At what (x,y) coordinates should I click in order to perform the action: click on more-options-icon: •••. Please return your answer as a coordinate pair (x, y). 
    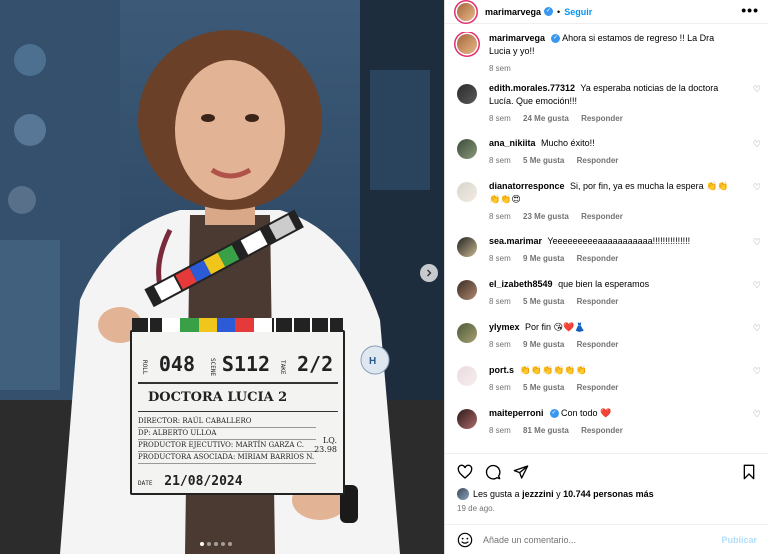
    Looking at the image, I should click on (750, 10).